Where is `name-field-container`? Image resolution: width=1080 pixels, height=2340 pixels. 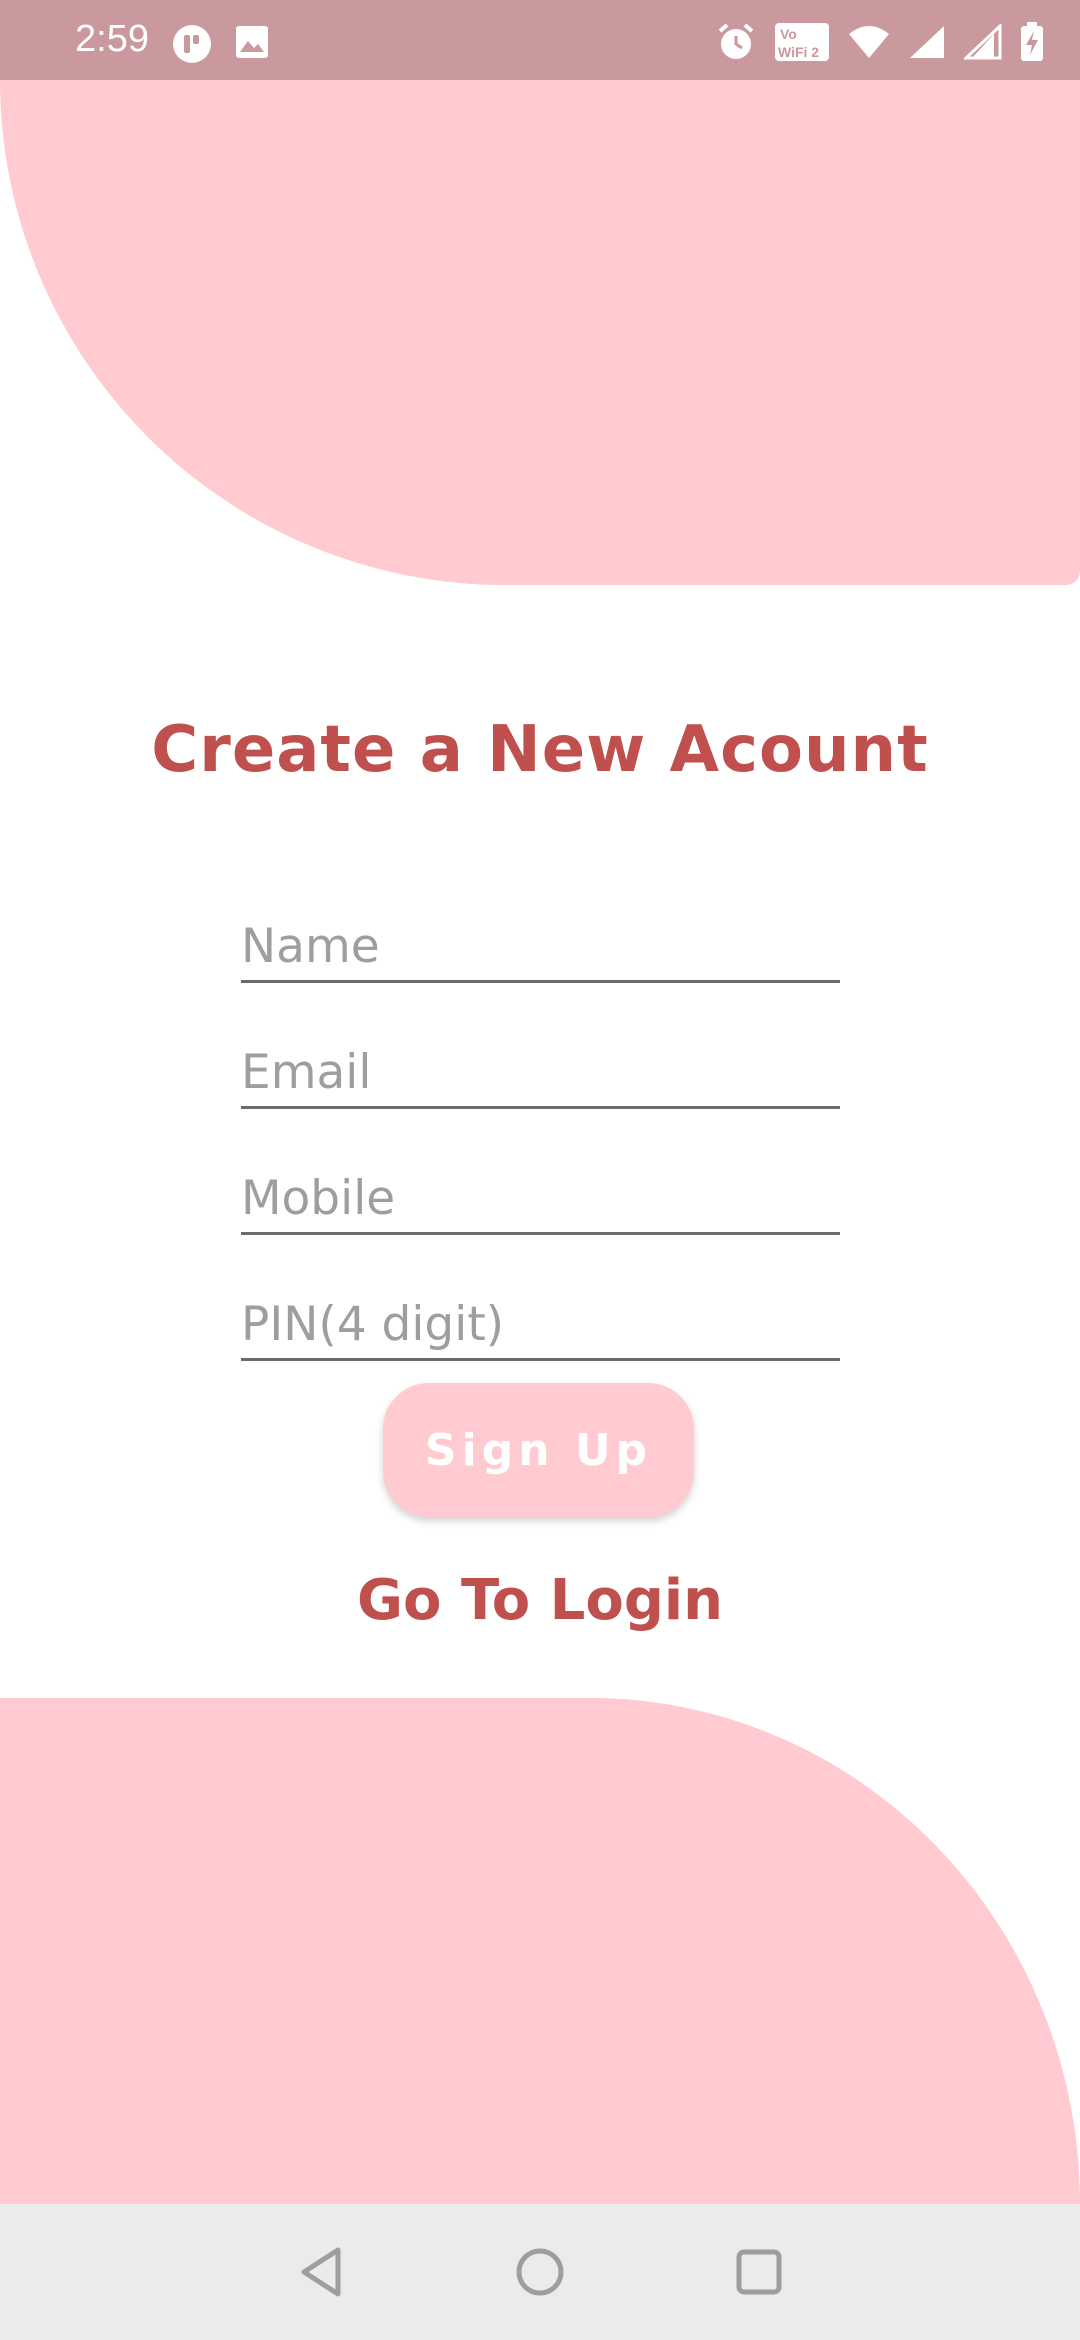 name-field-container is located at coordinates (540, 946).